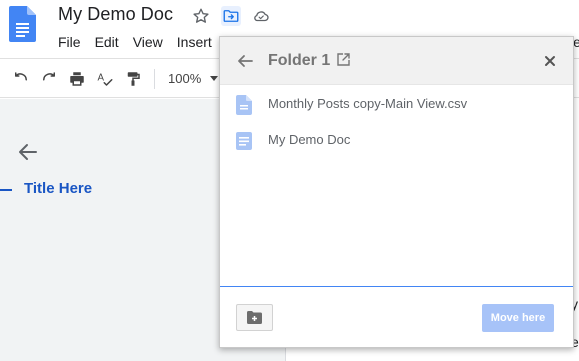  What do you see at coordinates (231, 16) in the screenshot?
I see `move-folder-icon` at bounding box center [231, 16].